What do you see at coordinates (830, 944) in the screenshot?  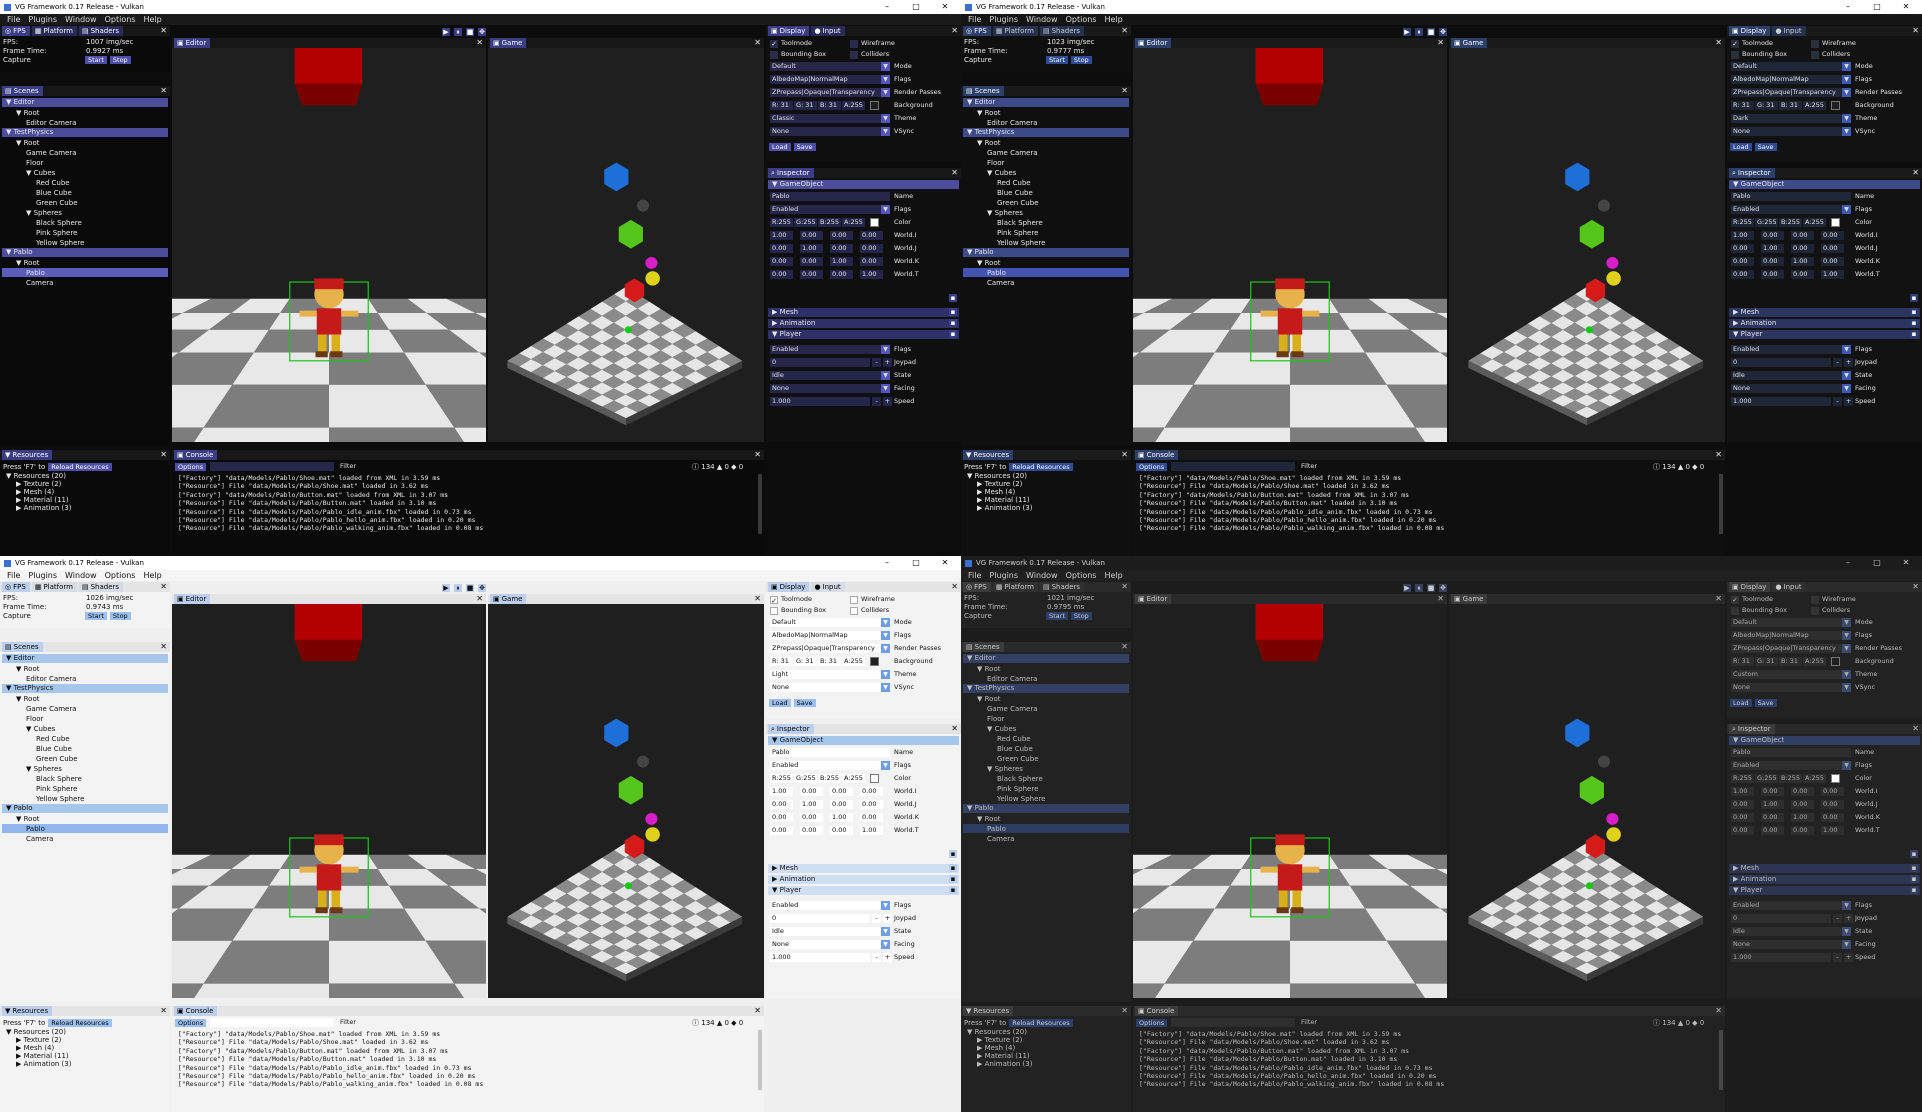 I see `player-facing-field: None ▼` at bounding box center [830, 944].